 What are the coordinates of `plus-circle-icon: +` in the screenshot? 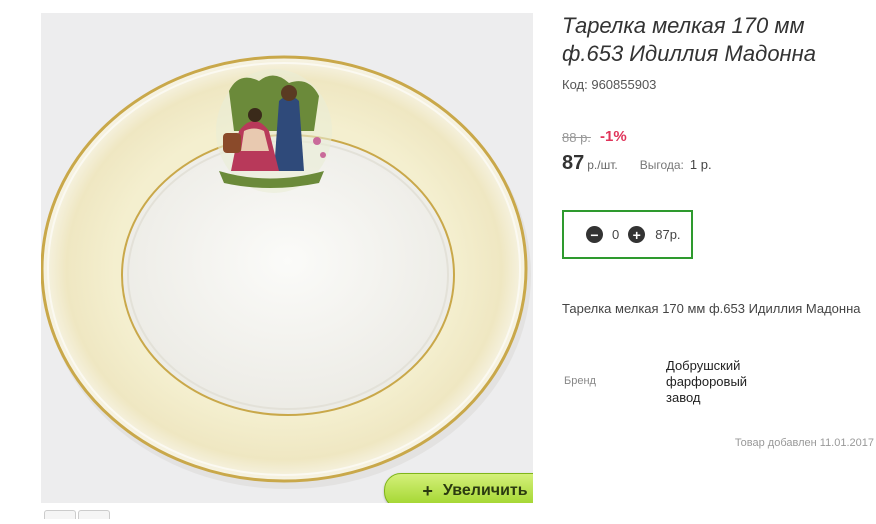 It's located at (637, 234).